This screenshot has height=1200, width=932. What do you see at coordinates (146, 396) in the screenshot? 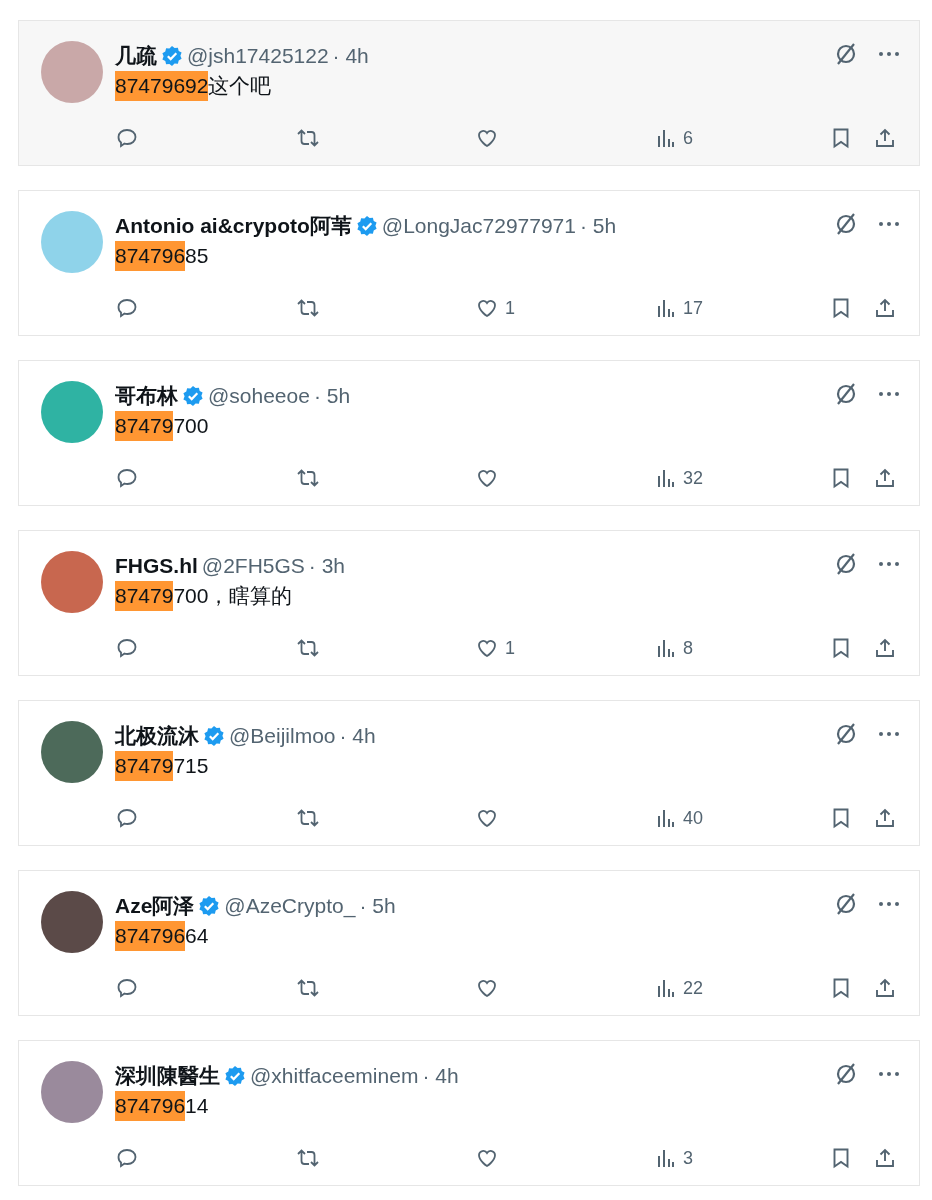
I see `user-name: 哥布林` at bounding box center [146, 396].